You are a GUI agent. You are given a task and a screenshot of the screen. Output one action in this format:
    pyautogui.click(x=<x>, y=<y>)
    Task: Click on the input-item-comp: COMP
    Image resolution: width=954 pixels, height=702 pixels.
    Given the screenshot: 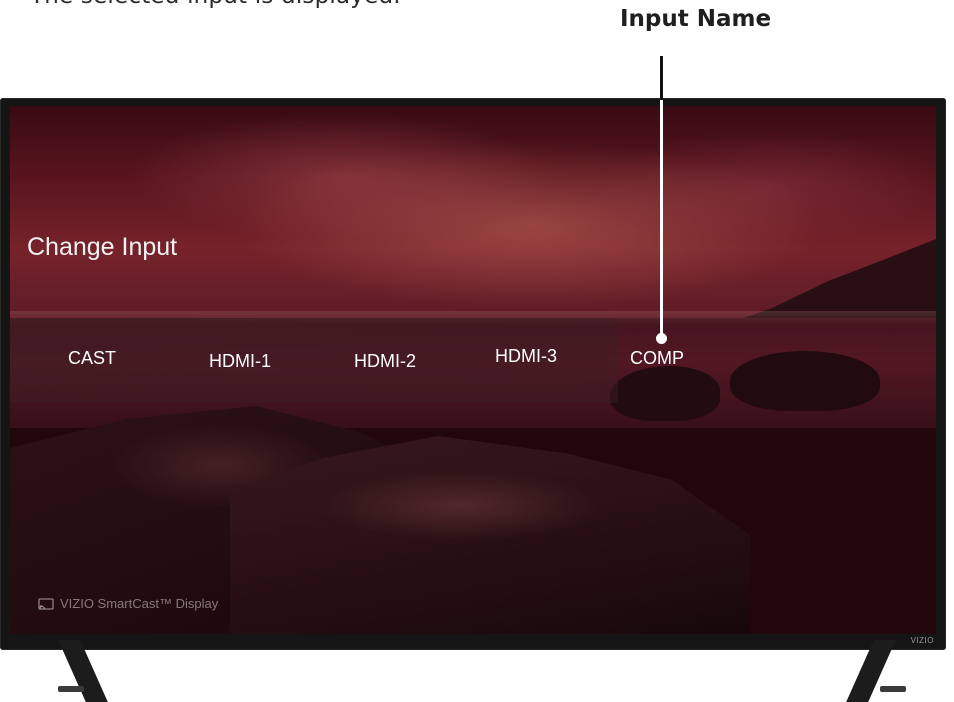 What is the action you would take?
    pyautogui.click(x=657, y=358)
    